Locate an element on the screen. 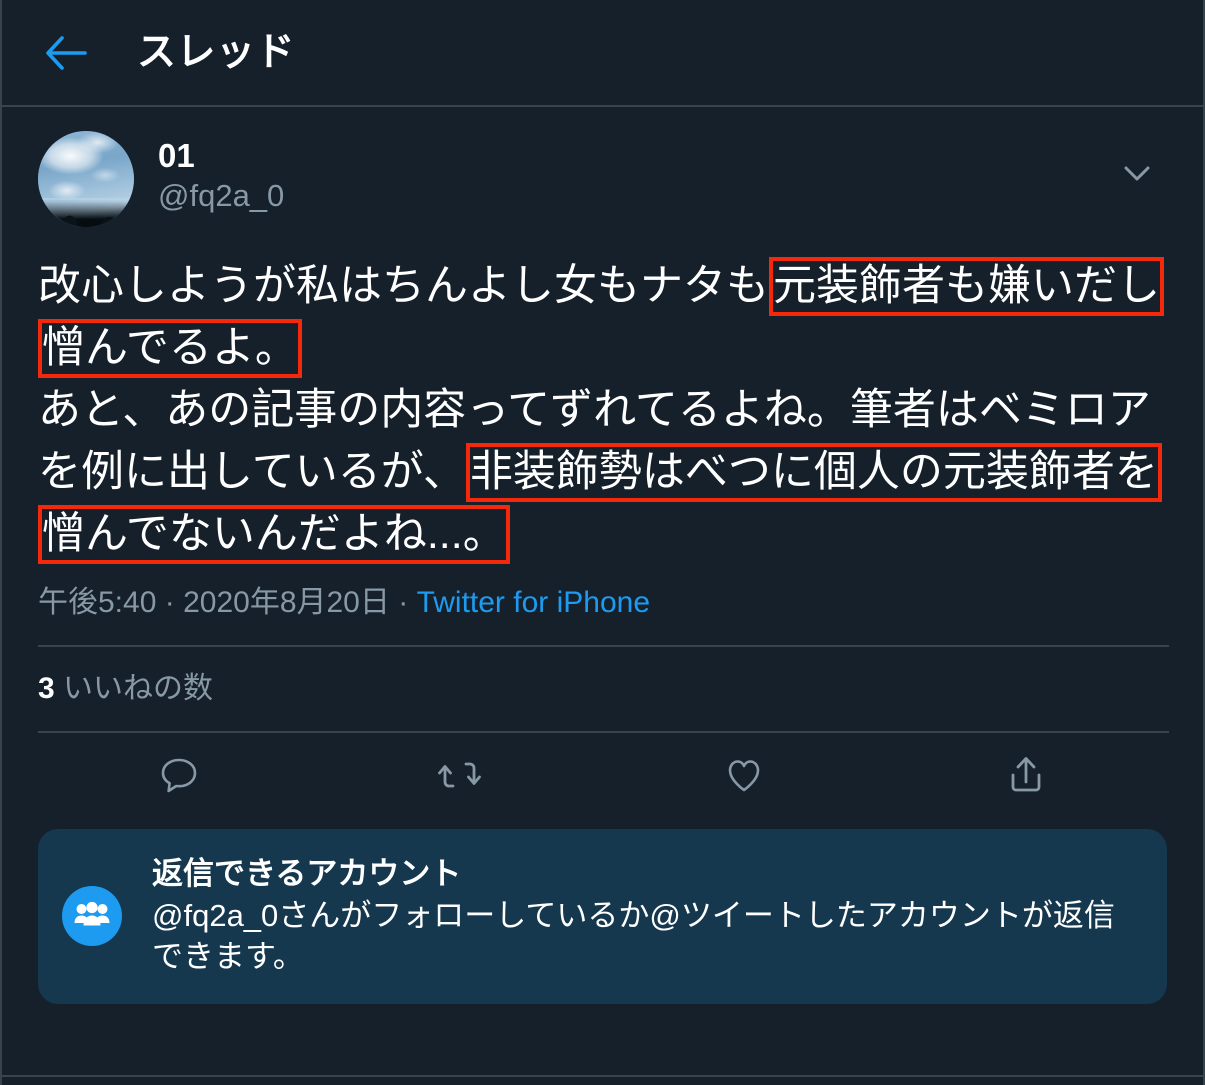 Image resolution: width=1205 pixels, height=1085 pixels. avatar-trees is located at coordinates (86, 214).